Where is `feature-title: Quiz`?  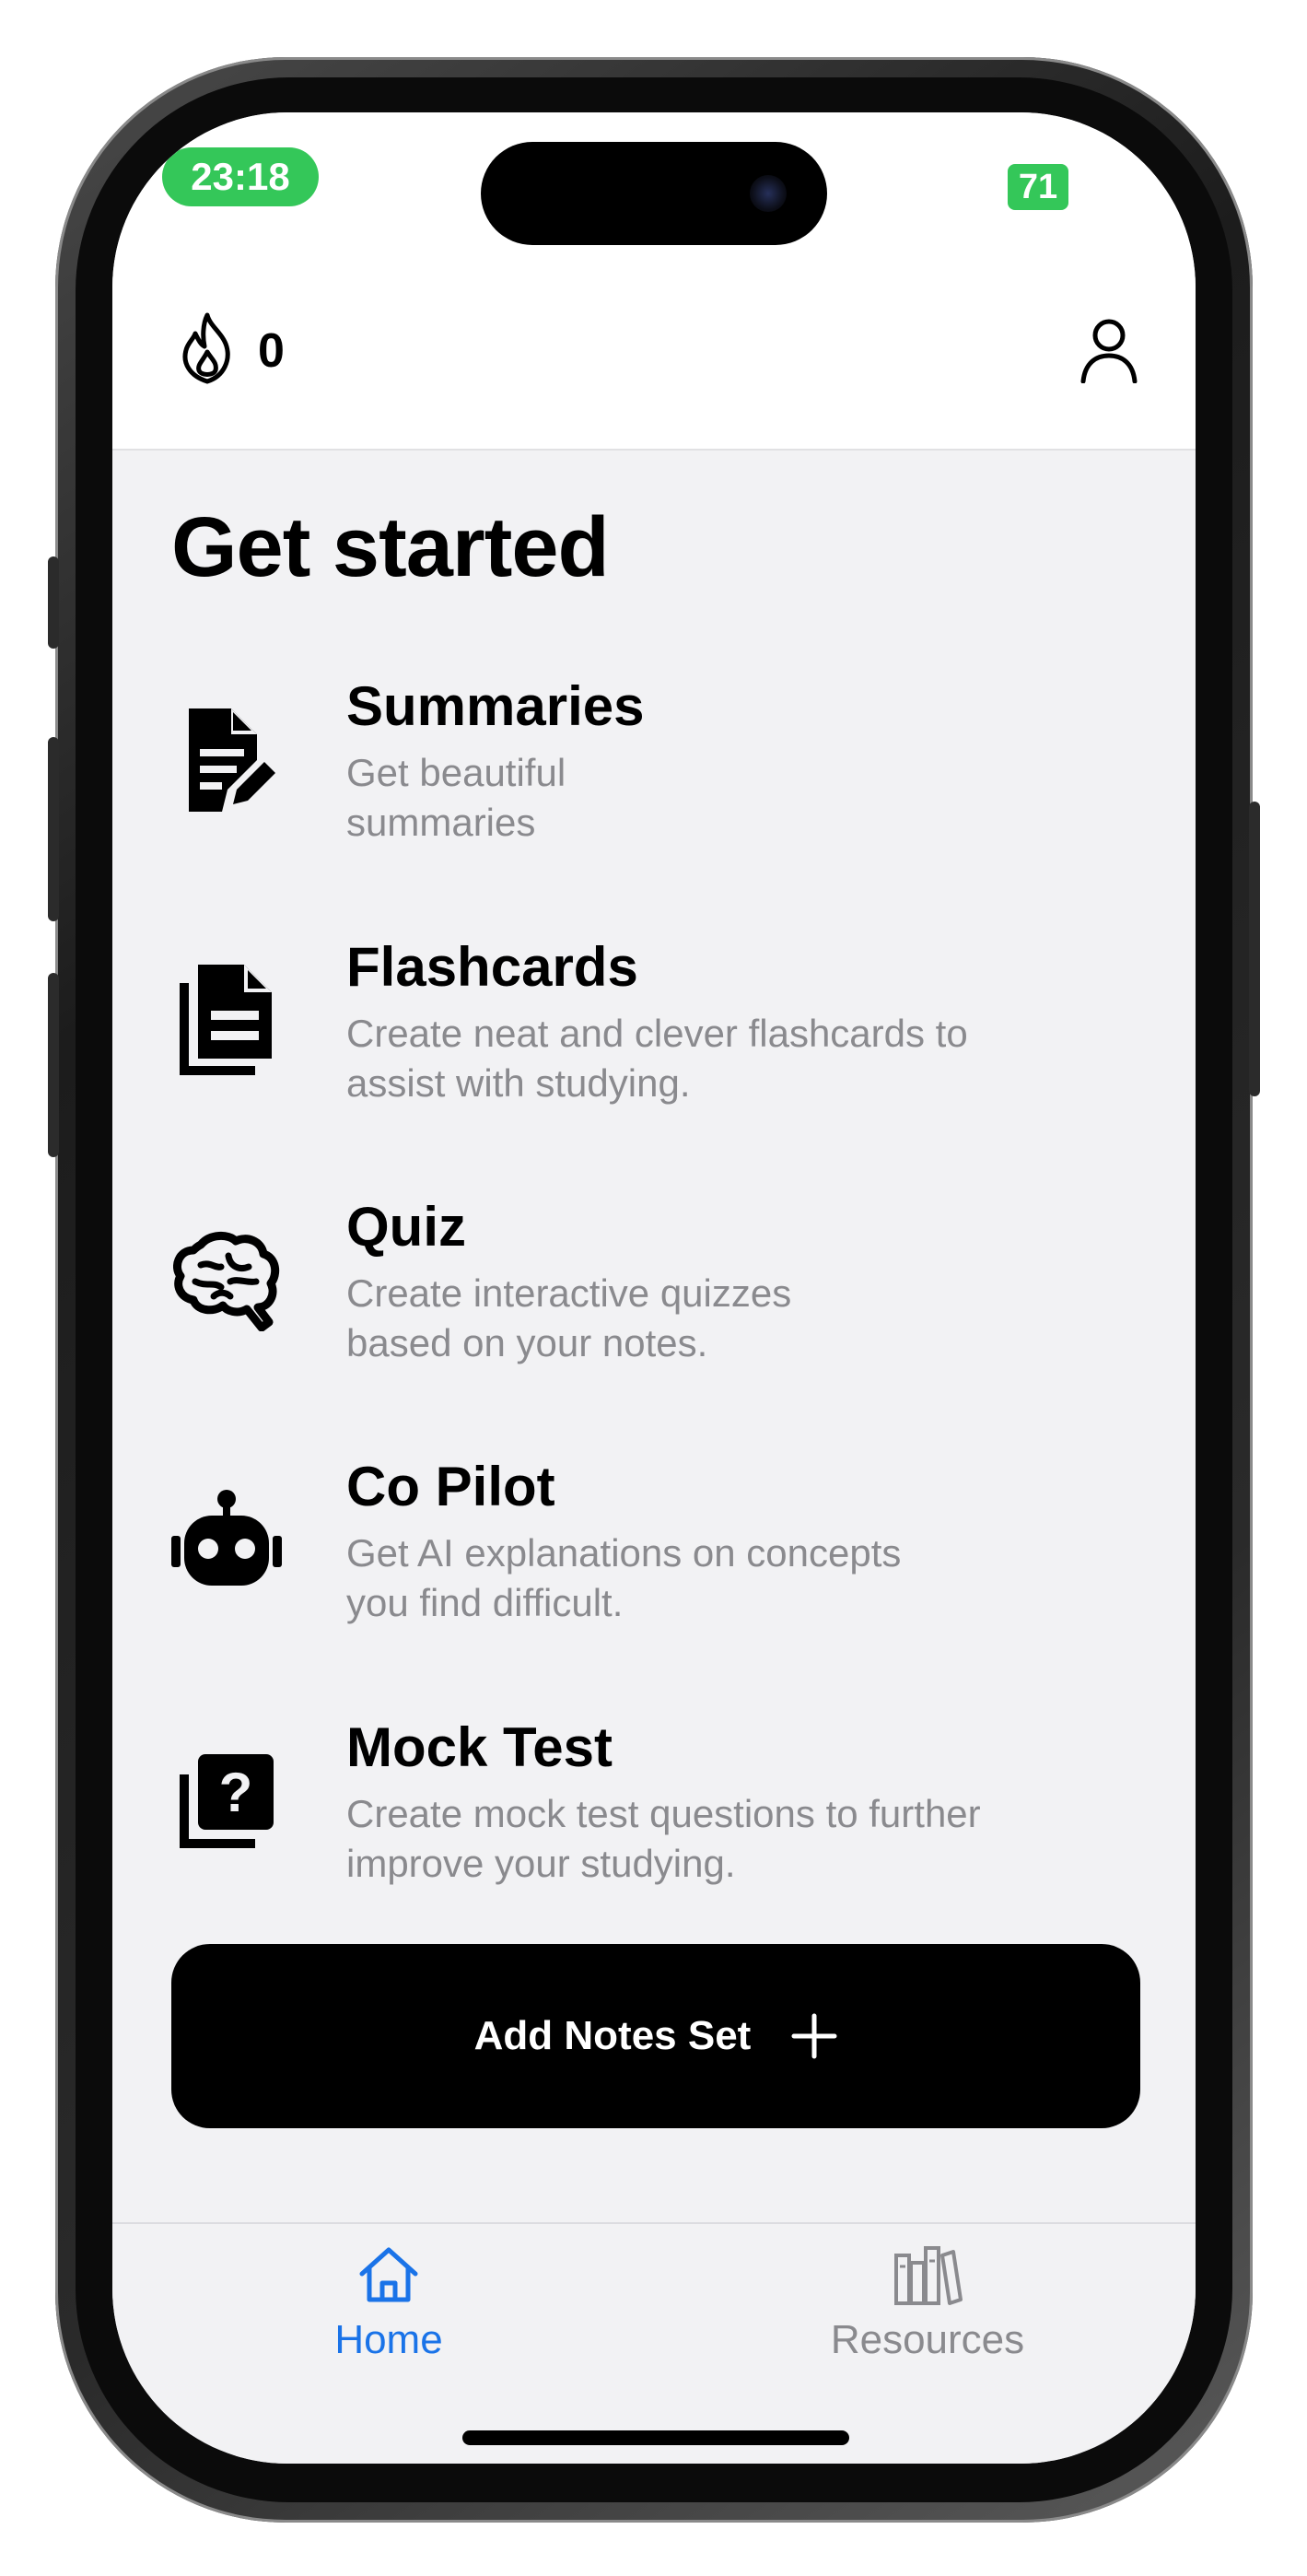
feature-title: Quiz is located at coordinates (406, 1227).